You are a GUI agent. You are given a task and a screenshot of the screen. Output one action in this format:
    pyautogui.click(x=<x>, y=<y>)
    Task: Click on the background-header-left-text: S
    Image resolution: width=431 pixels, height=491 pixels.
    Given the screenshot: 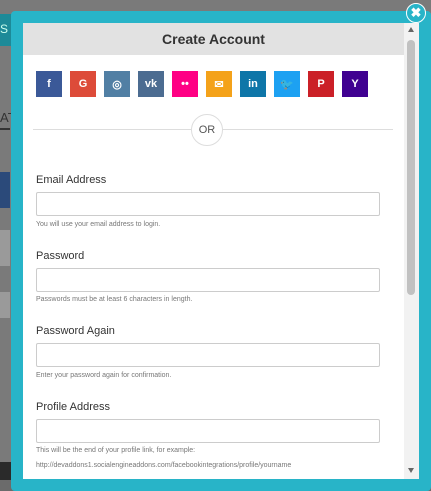 What is the action you would take?
    pyautogui.click(x=4, y=29)
    